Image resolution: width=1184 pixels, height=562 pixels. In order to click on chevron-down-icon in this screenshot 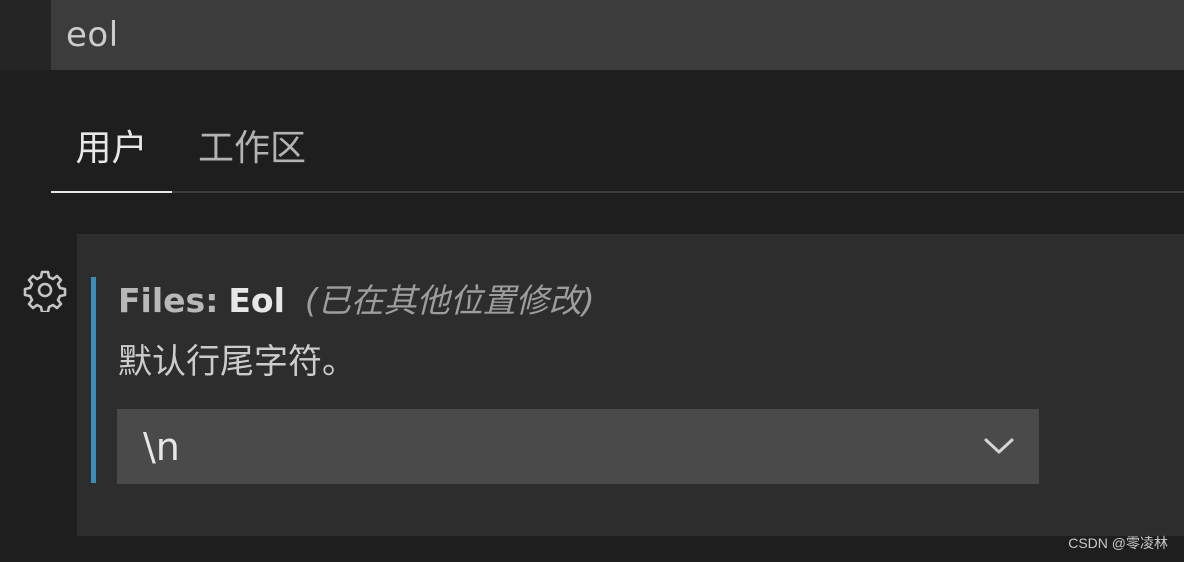, I will do `click(999, 446)`.